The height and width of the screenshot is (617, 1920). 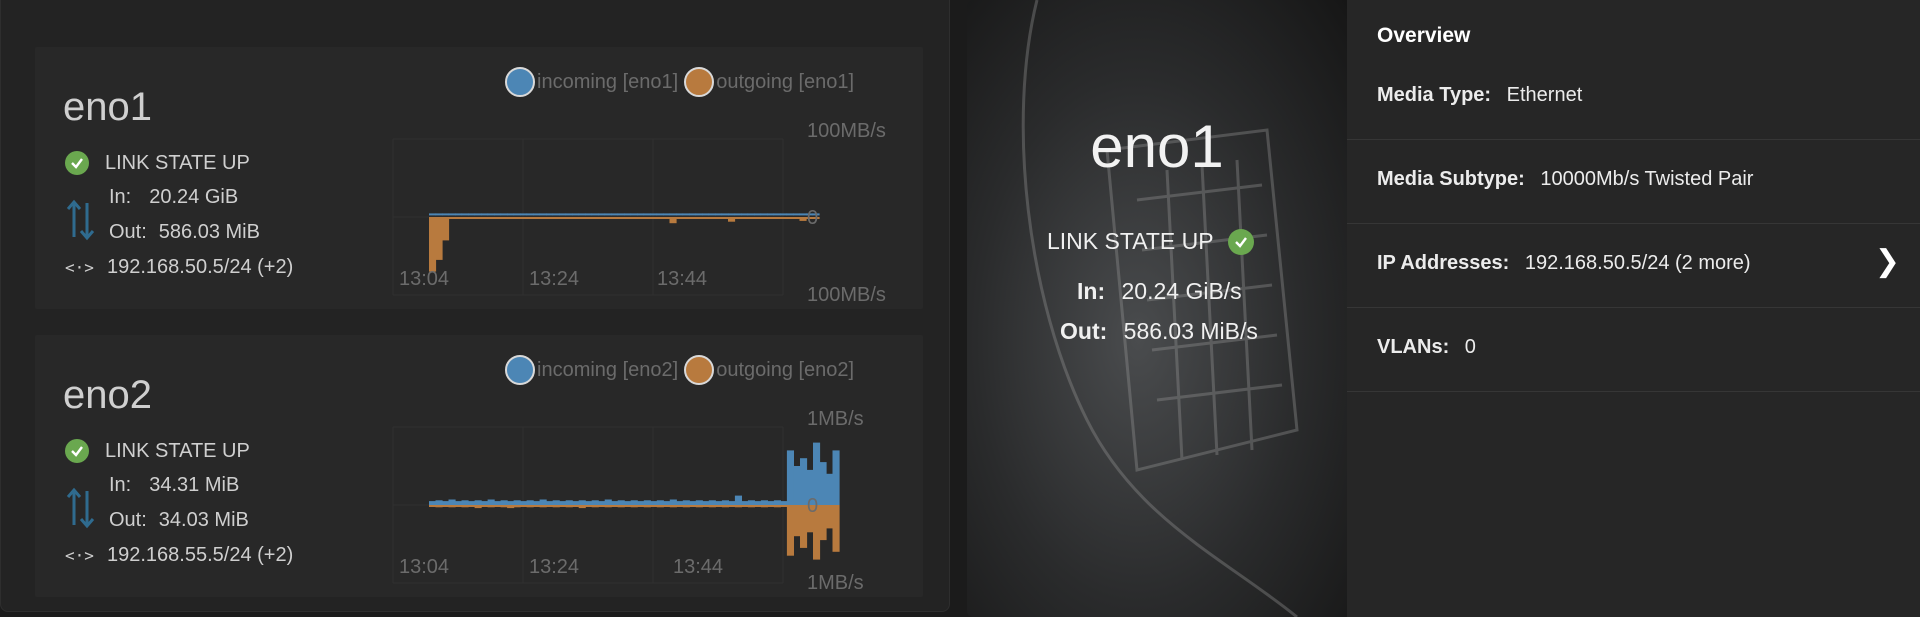 I want to click on detail-in-value: 20.24 GiB/s, so click(x=1181, y=291).